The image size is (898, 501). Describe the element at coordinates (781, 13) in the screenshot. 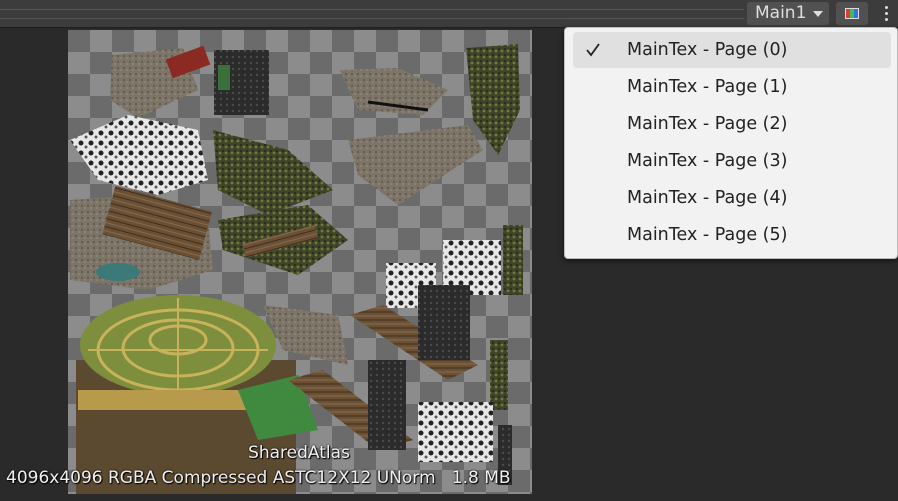

I see `page-dropdown-label: Main1` at that location.